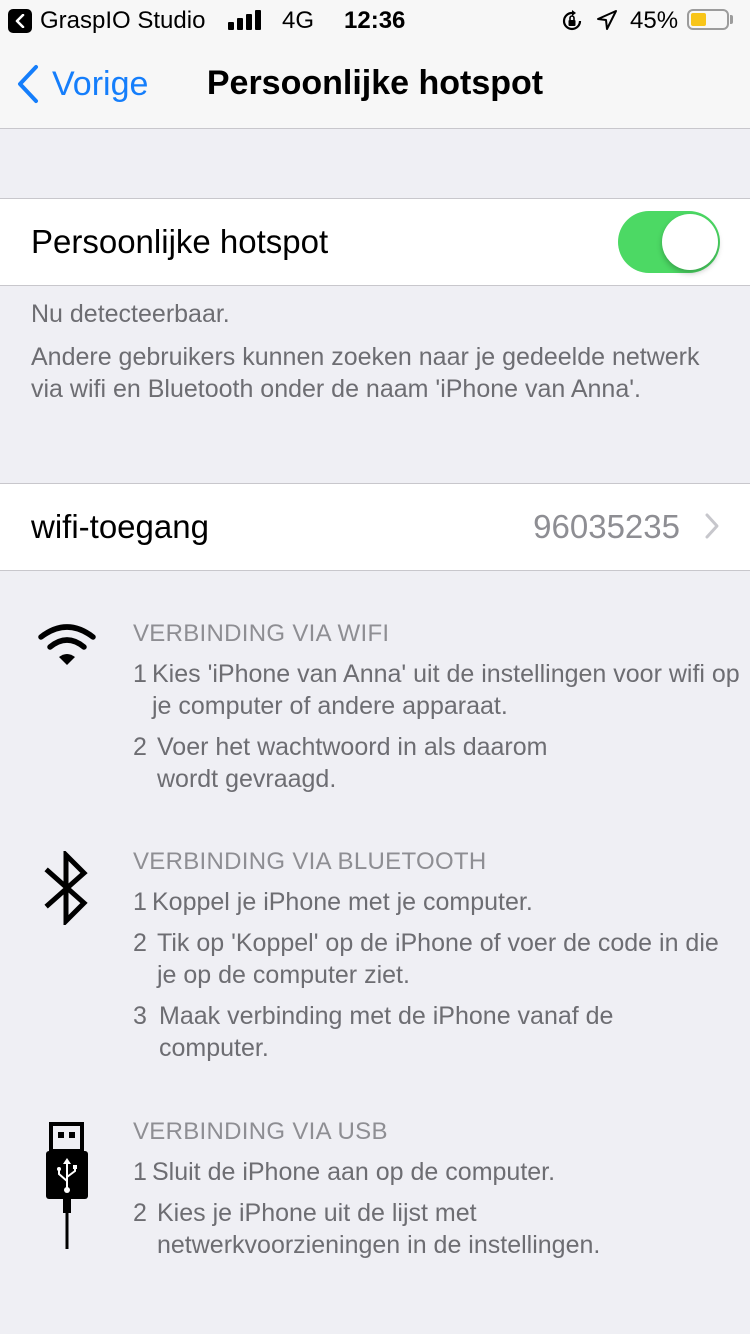 The height and width of the screenshot is (1334, 750). I want to click on carrier-name: GraspIO Studio, so click(123, 20).